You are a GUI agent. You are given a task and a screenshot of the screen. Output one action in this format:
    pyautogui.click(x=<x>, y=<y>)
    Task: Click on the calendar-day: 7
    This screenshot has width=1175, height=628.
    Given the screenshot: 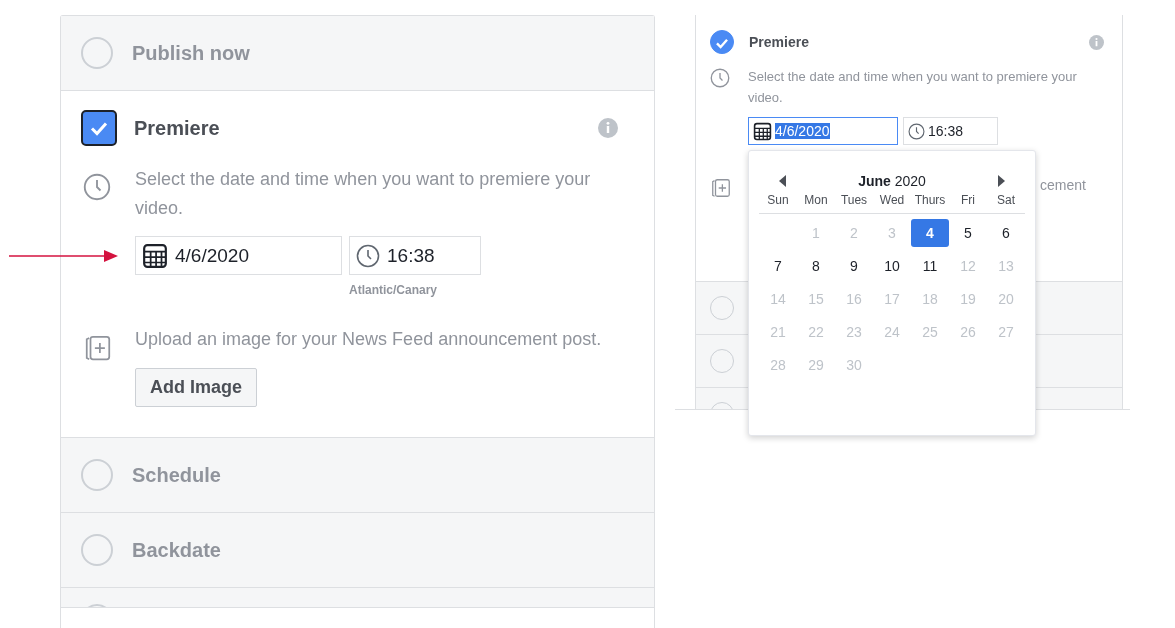 What is the action you would take?
    pyautogui.click(x=778, y=266)
    